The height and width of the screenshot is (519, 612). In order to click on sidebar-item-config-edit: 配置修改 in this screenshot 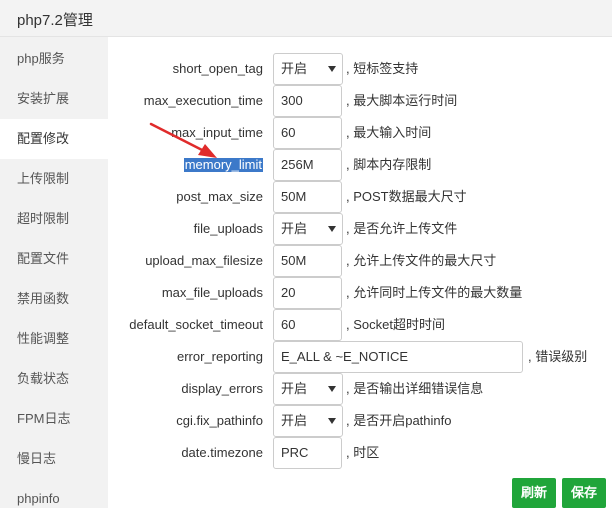, I will do `click(54, 139)`.